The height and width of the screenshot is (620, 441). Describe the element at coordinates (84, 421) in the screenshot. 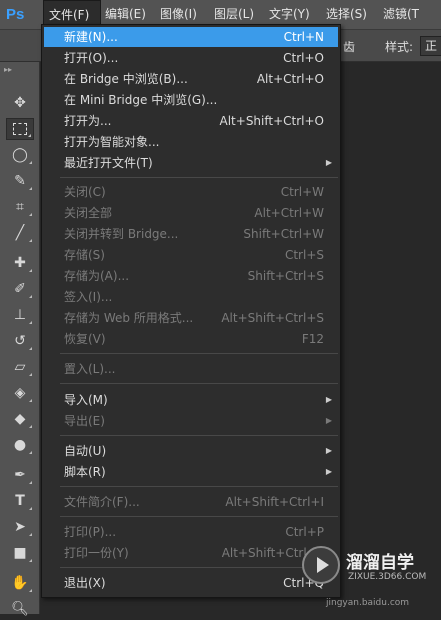

I see `menu-item-label: 导出(E)` at that location.